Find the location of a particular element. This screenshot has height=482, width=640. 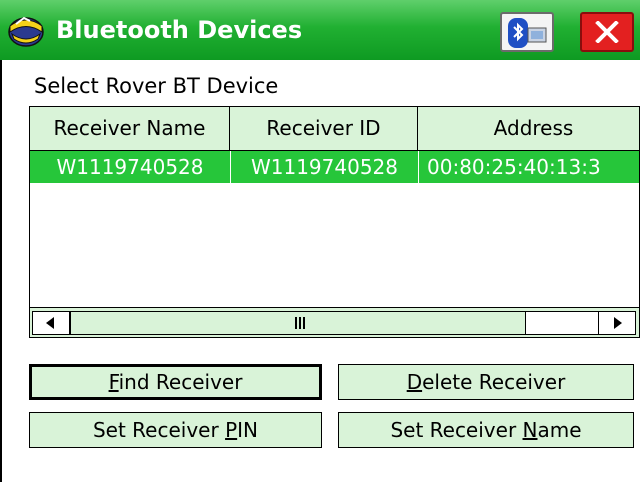

cell-address: 00:80:25:40:13:3 is located at coordinates (528, 167).